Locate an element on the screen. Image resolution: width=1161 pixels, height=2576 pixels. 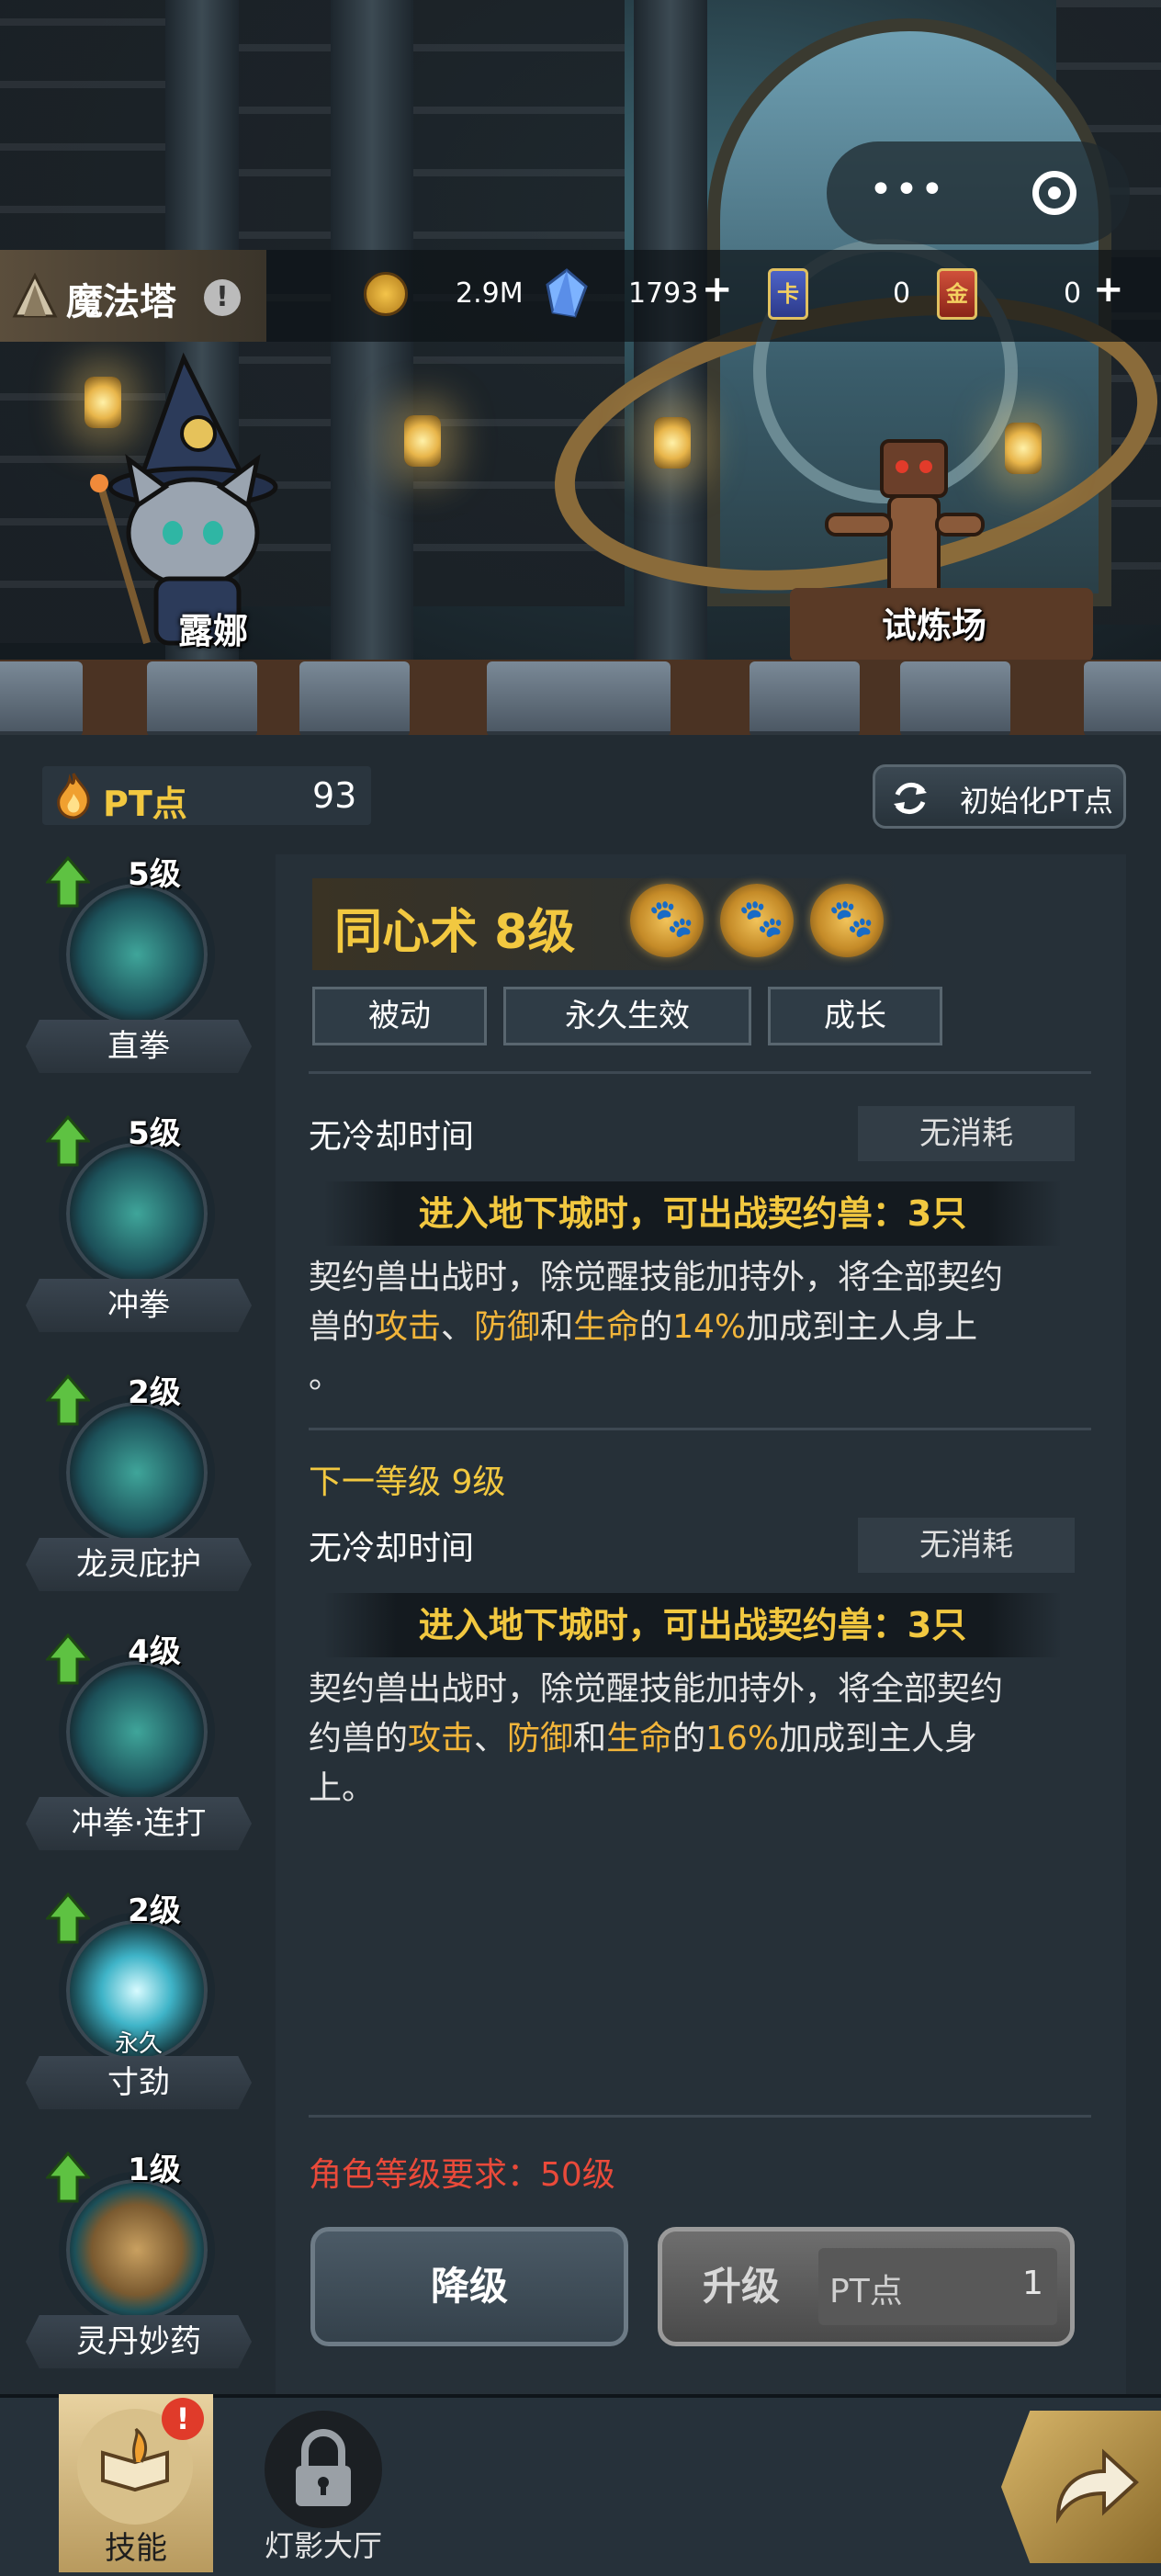
skill-item-lianda: 4级 冲拳·连打 is located at coordinates (139, 1739).